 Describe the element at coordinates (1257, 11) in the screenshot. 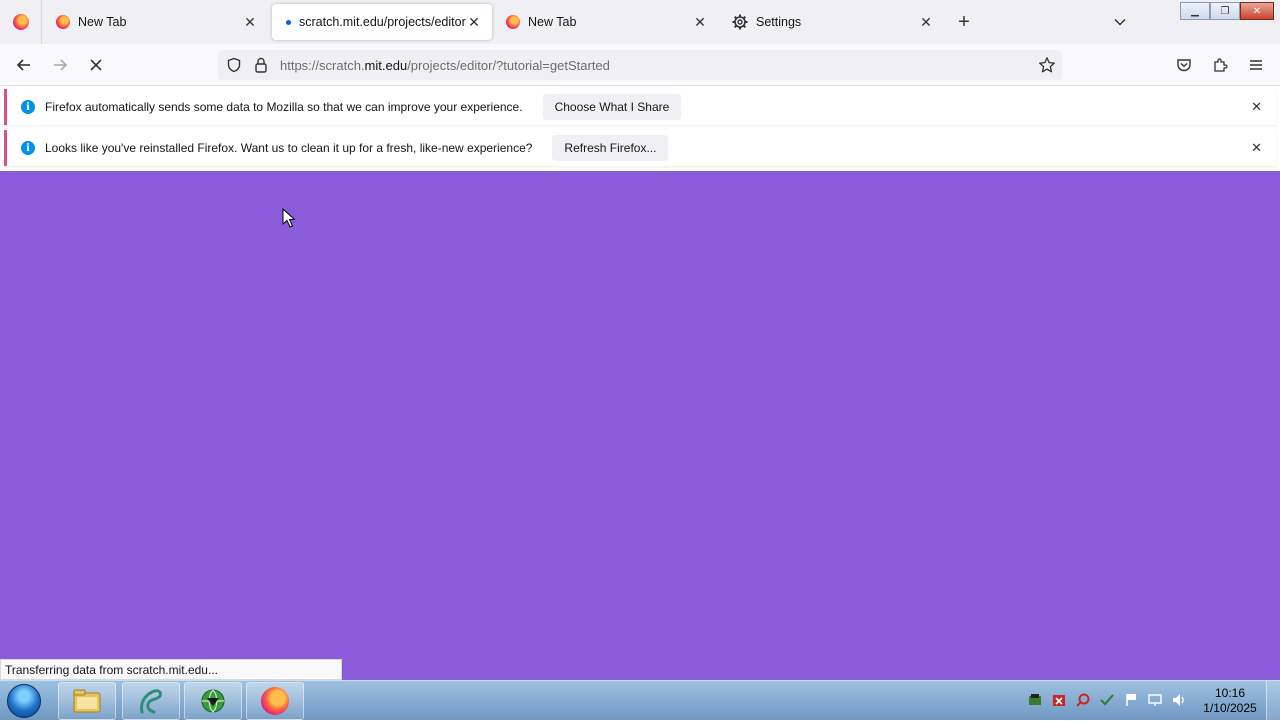

I see `window-close-button: ✕` at that location.